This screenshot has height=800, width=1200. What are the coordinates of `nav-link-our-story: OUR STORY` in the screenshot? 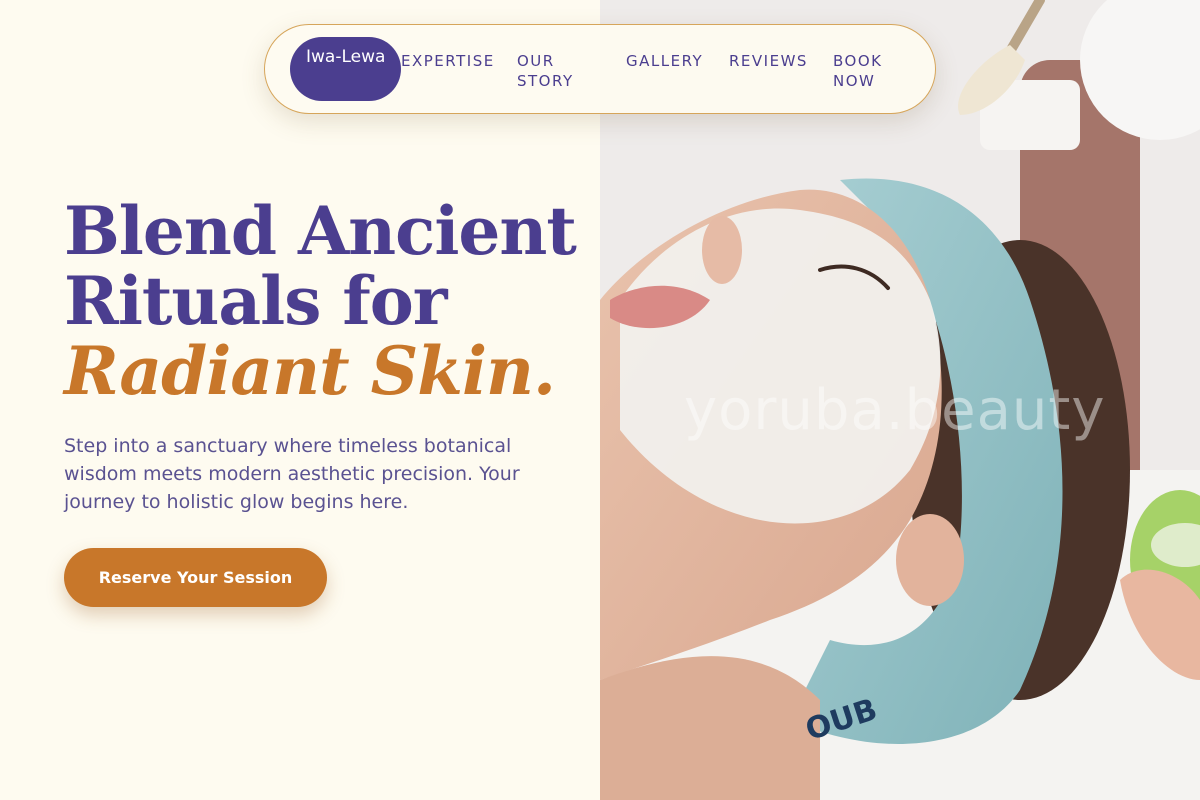 It's located at (552, 71).